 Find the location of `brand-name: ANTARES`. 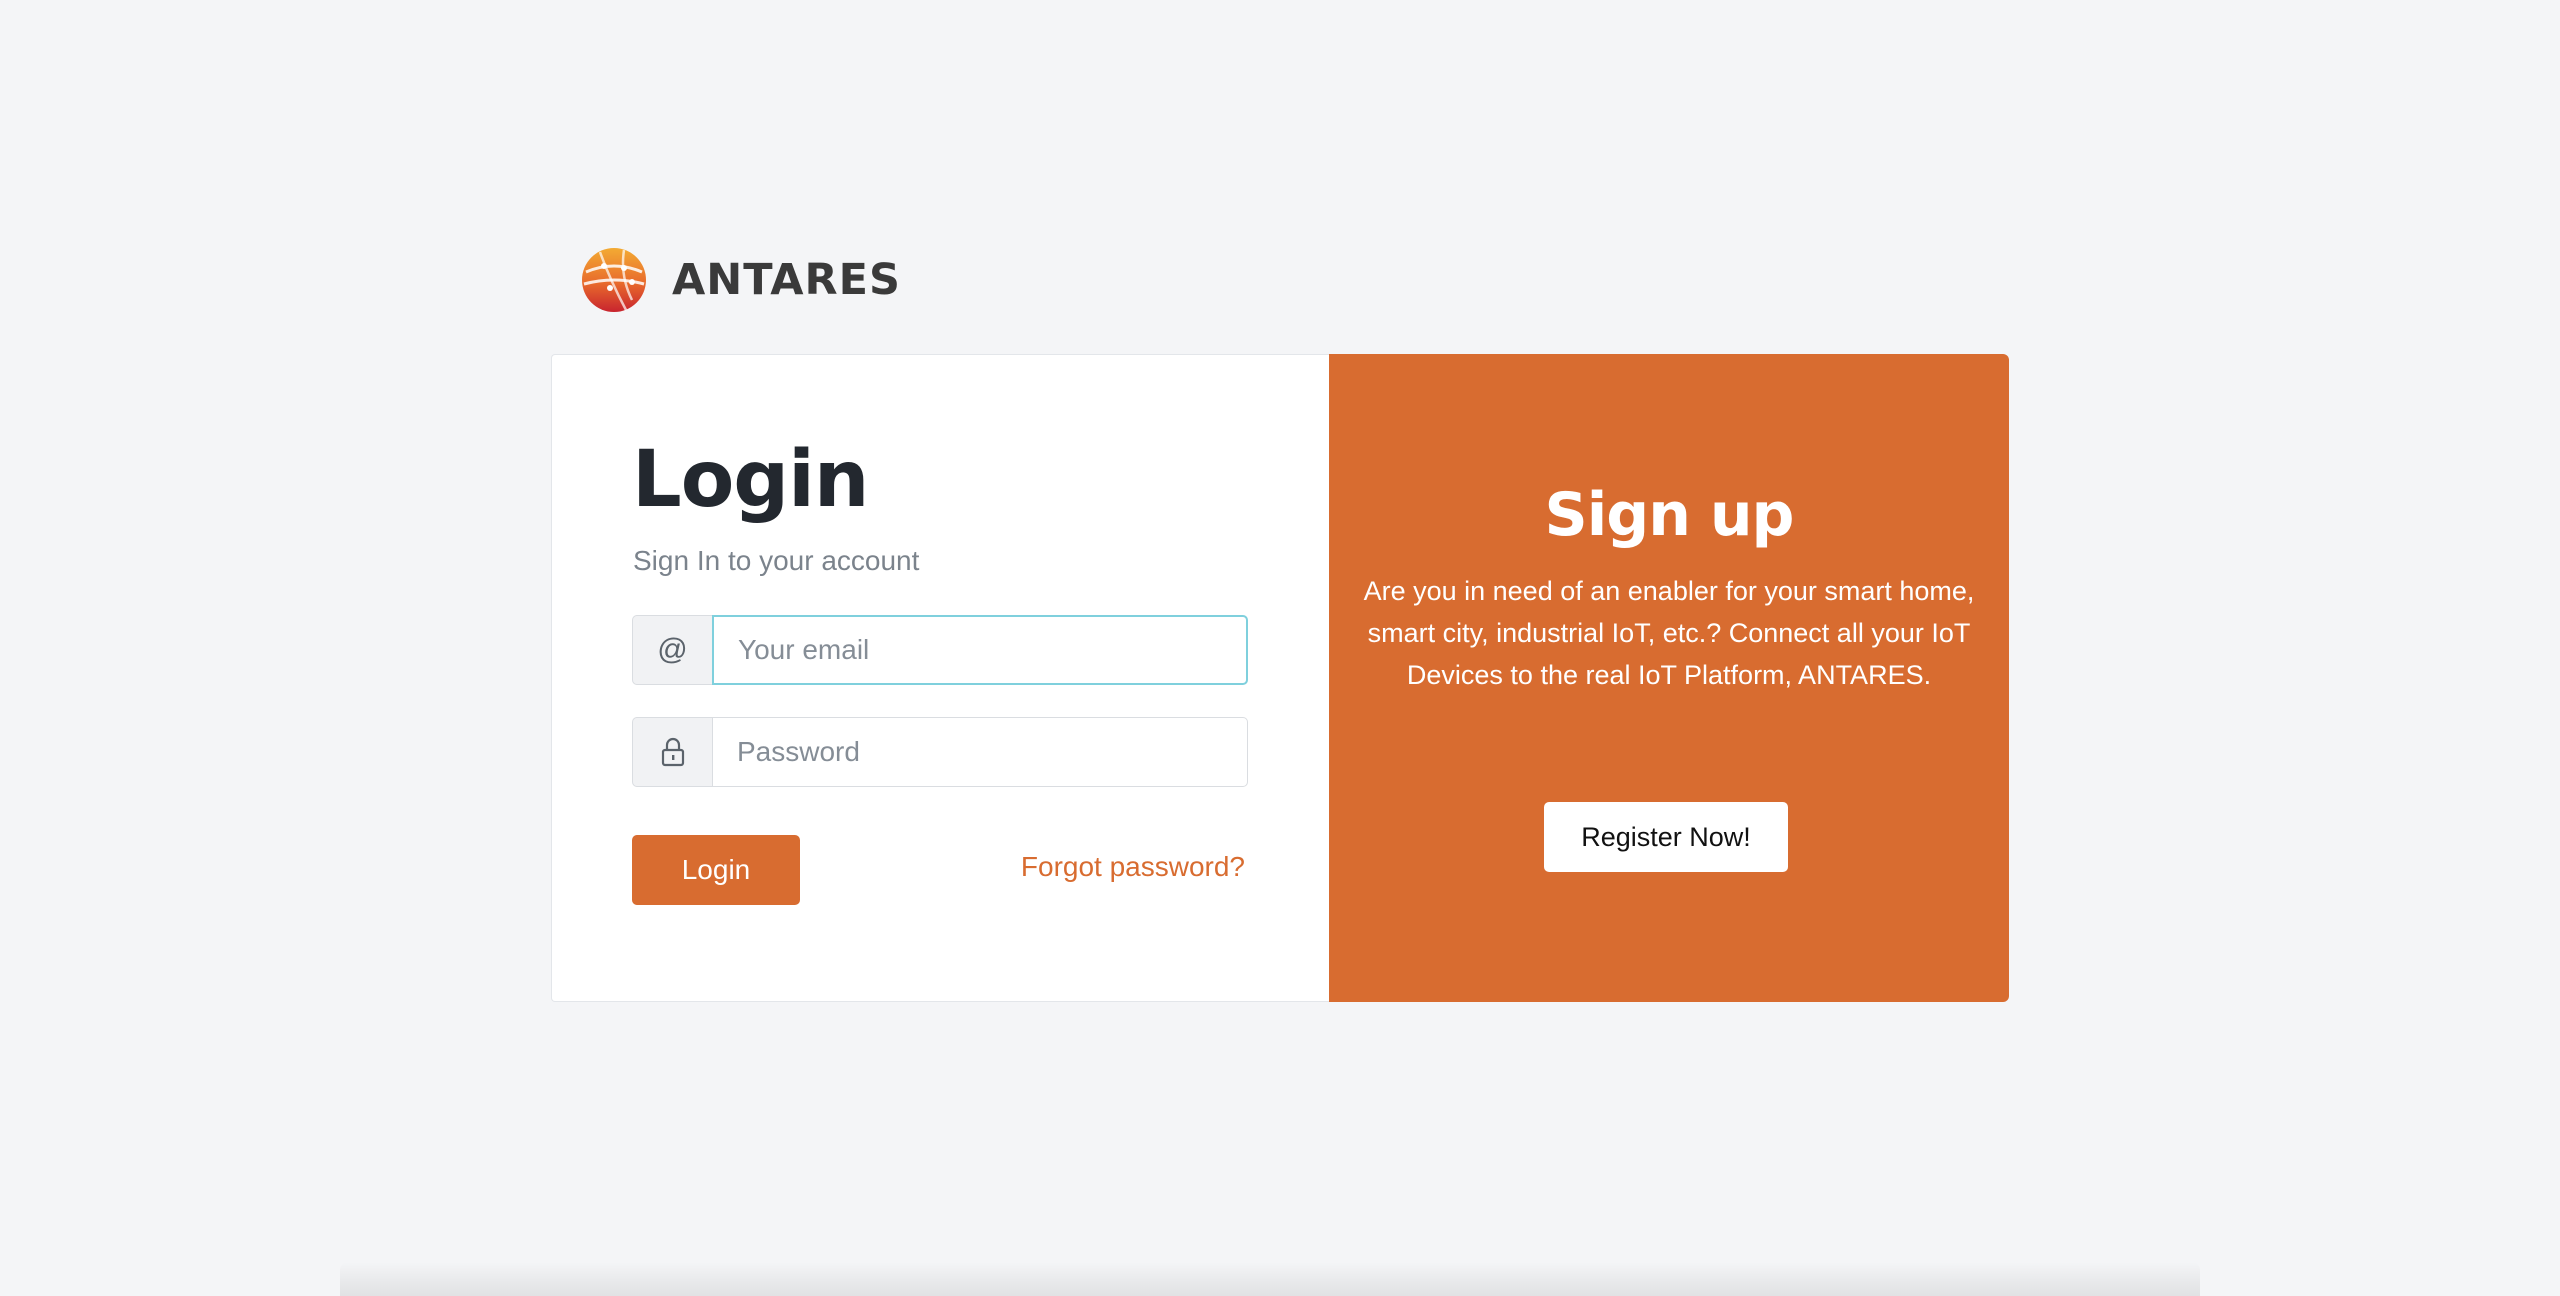

brand-name: ANTARES is located at coordinates (786, 280).